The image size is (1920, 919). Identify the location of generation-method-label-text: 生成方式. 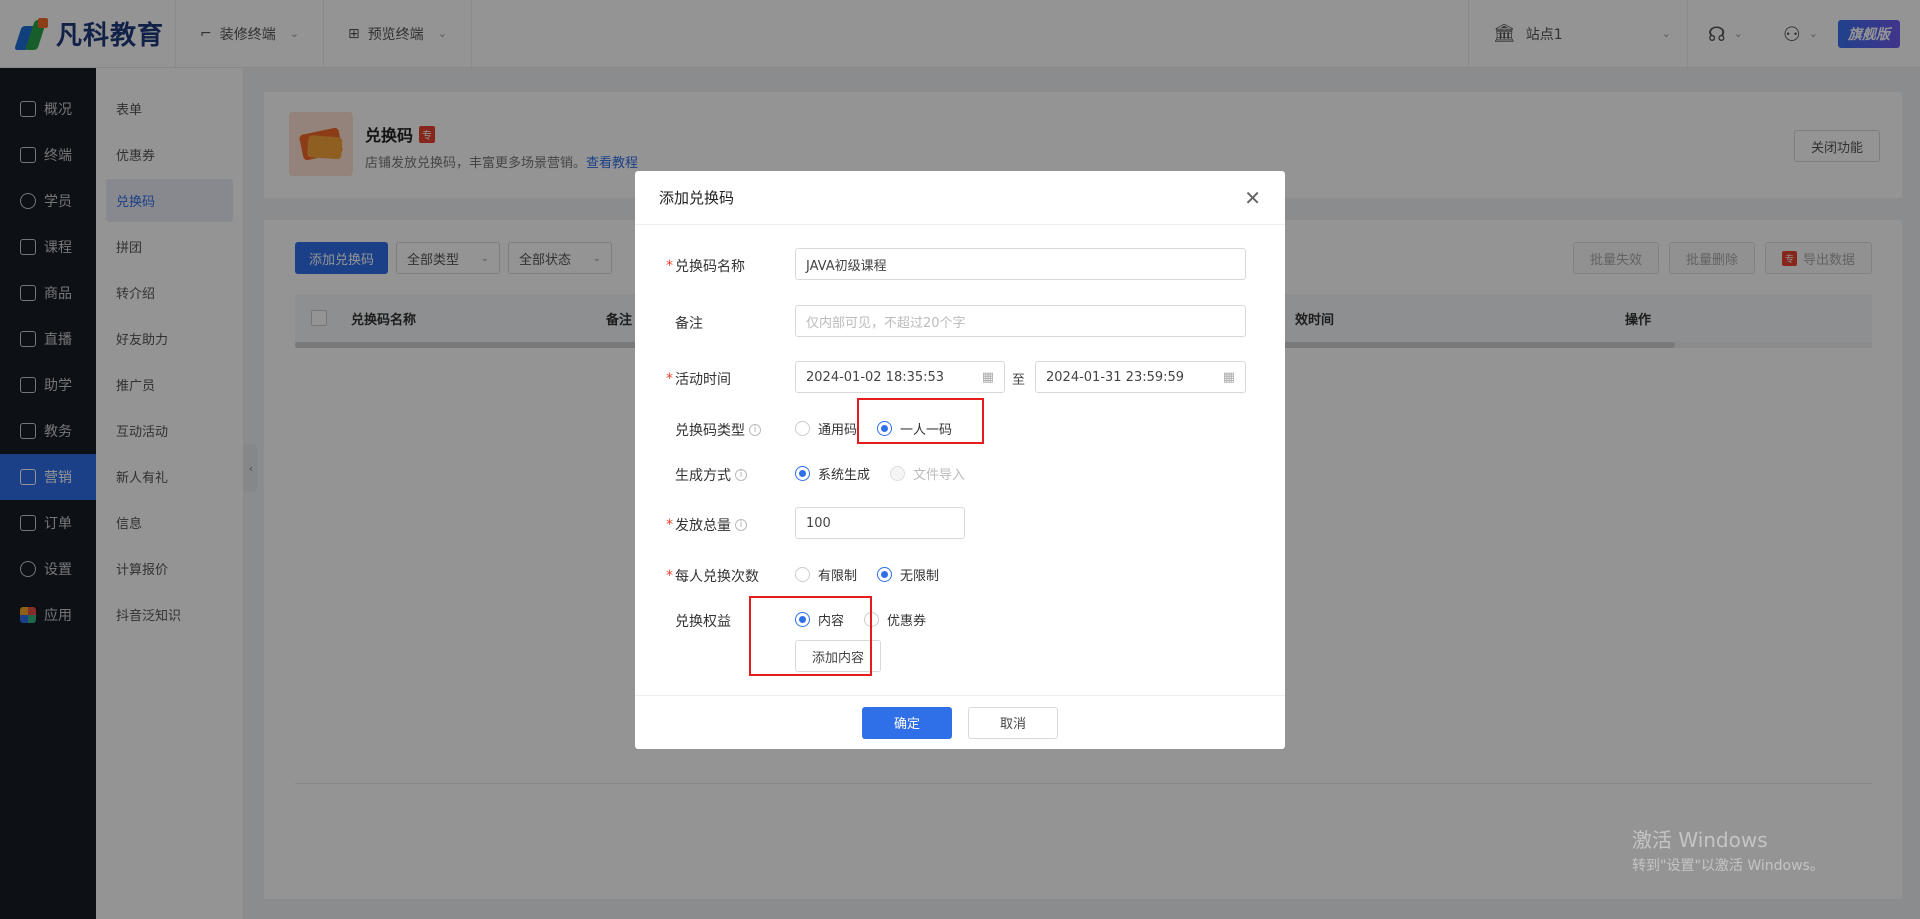
(703, 476).